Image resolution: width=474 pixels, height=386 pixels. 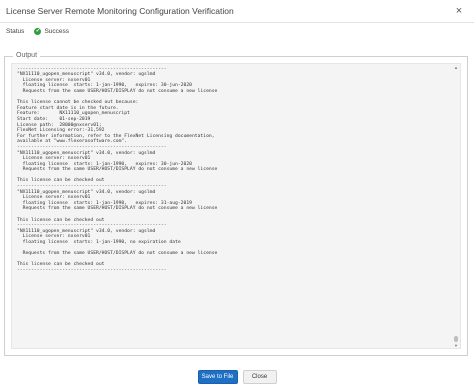 I want to click on dialog-buttons: Save to File Close, so click(x=237, y=377).